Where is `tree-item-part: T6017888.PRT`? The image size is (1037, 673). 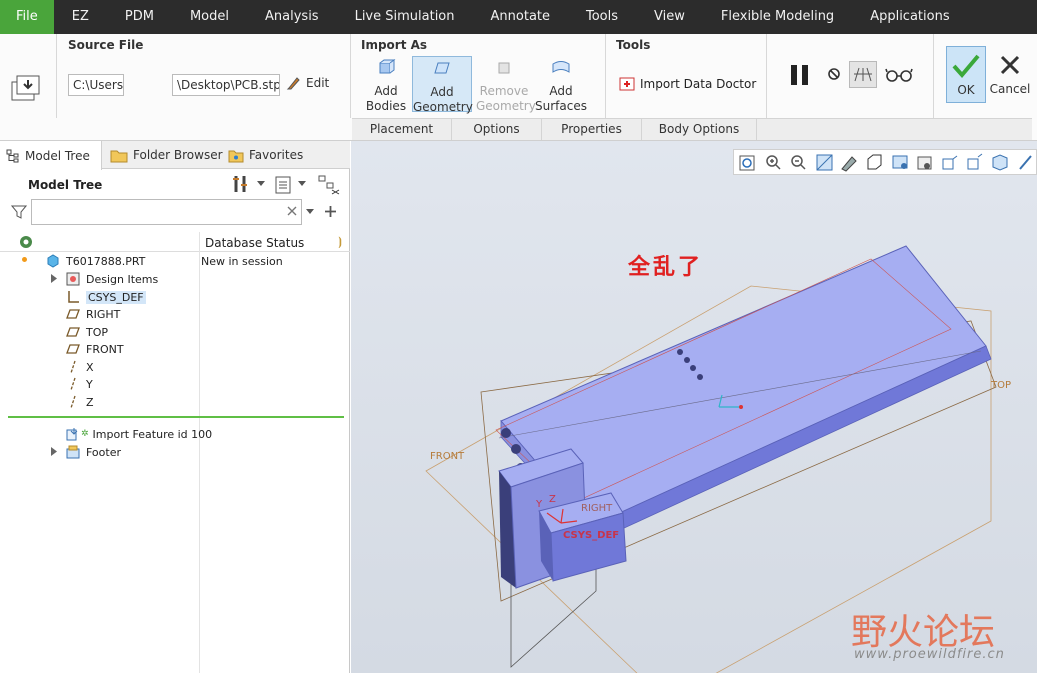
tree-item-part: T6017888.PRT is located at coordinates (95, 261).